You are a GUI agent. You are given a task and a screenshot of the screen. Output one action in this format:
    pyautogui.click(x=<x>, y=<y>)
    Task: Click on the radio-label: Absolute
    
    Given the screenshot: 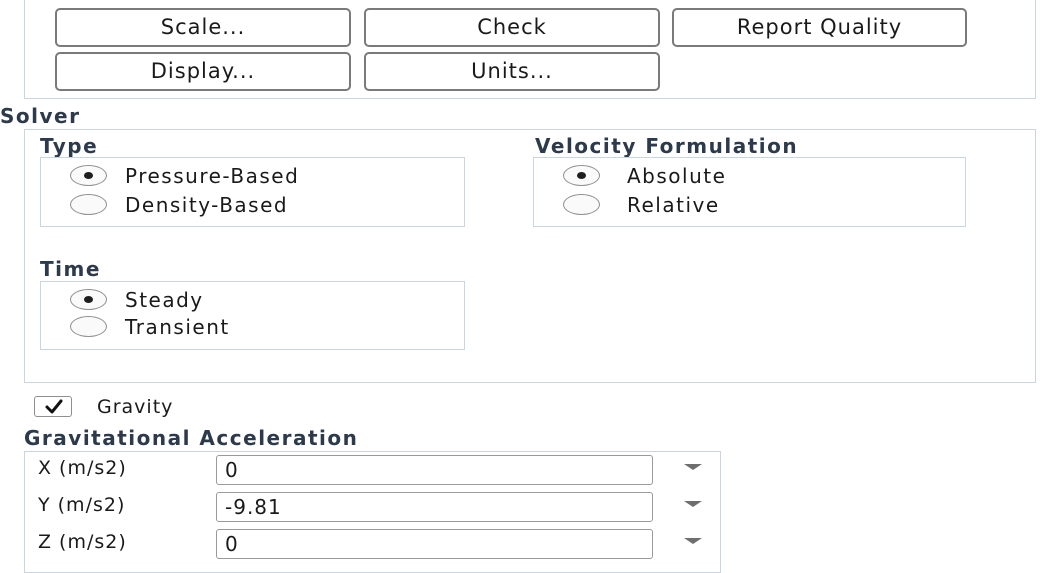 What is the action you would take?
    pyautogui.click(x=677, y=176)
    